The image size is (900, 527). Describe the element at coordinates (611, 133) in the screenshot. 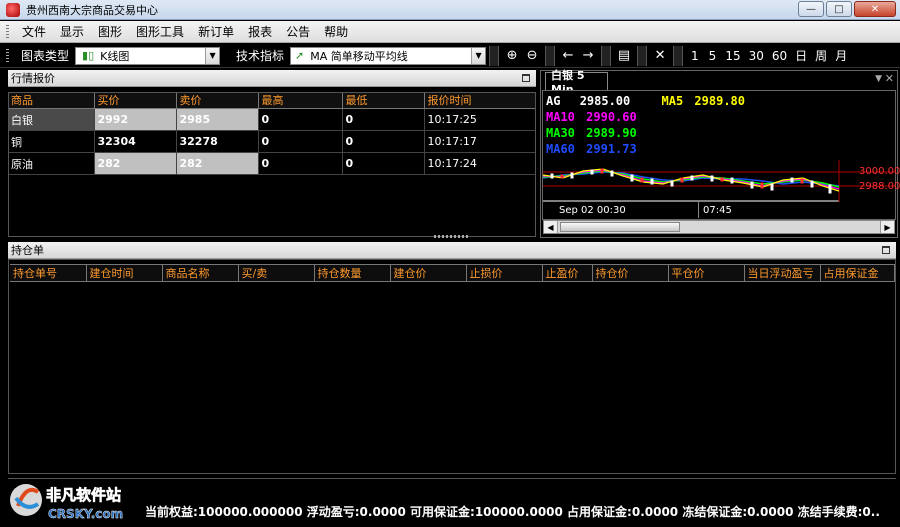

I see `ma30-value: 2989.90` at that location.